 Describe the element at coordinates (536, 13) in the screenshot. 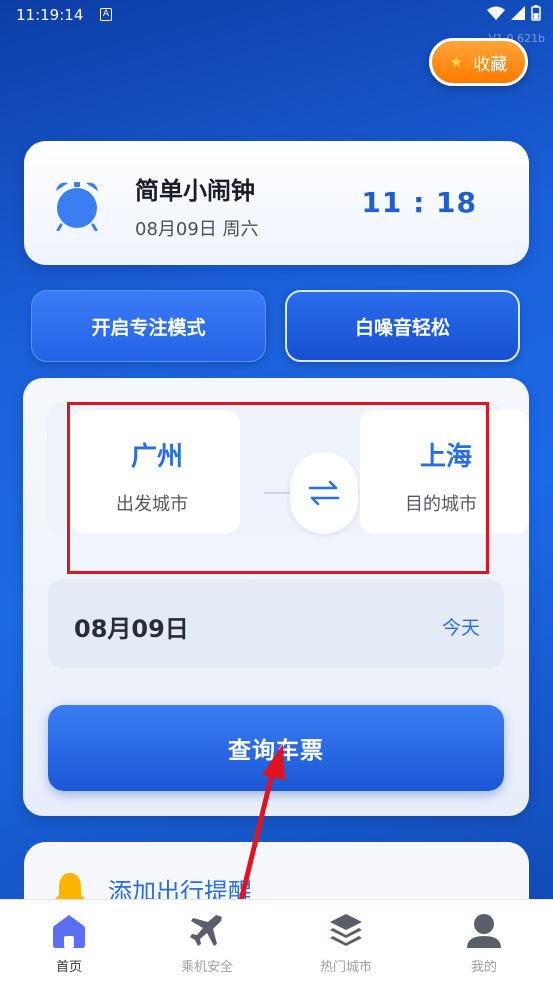

I see `battery-icon` at that location.